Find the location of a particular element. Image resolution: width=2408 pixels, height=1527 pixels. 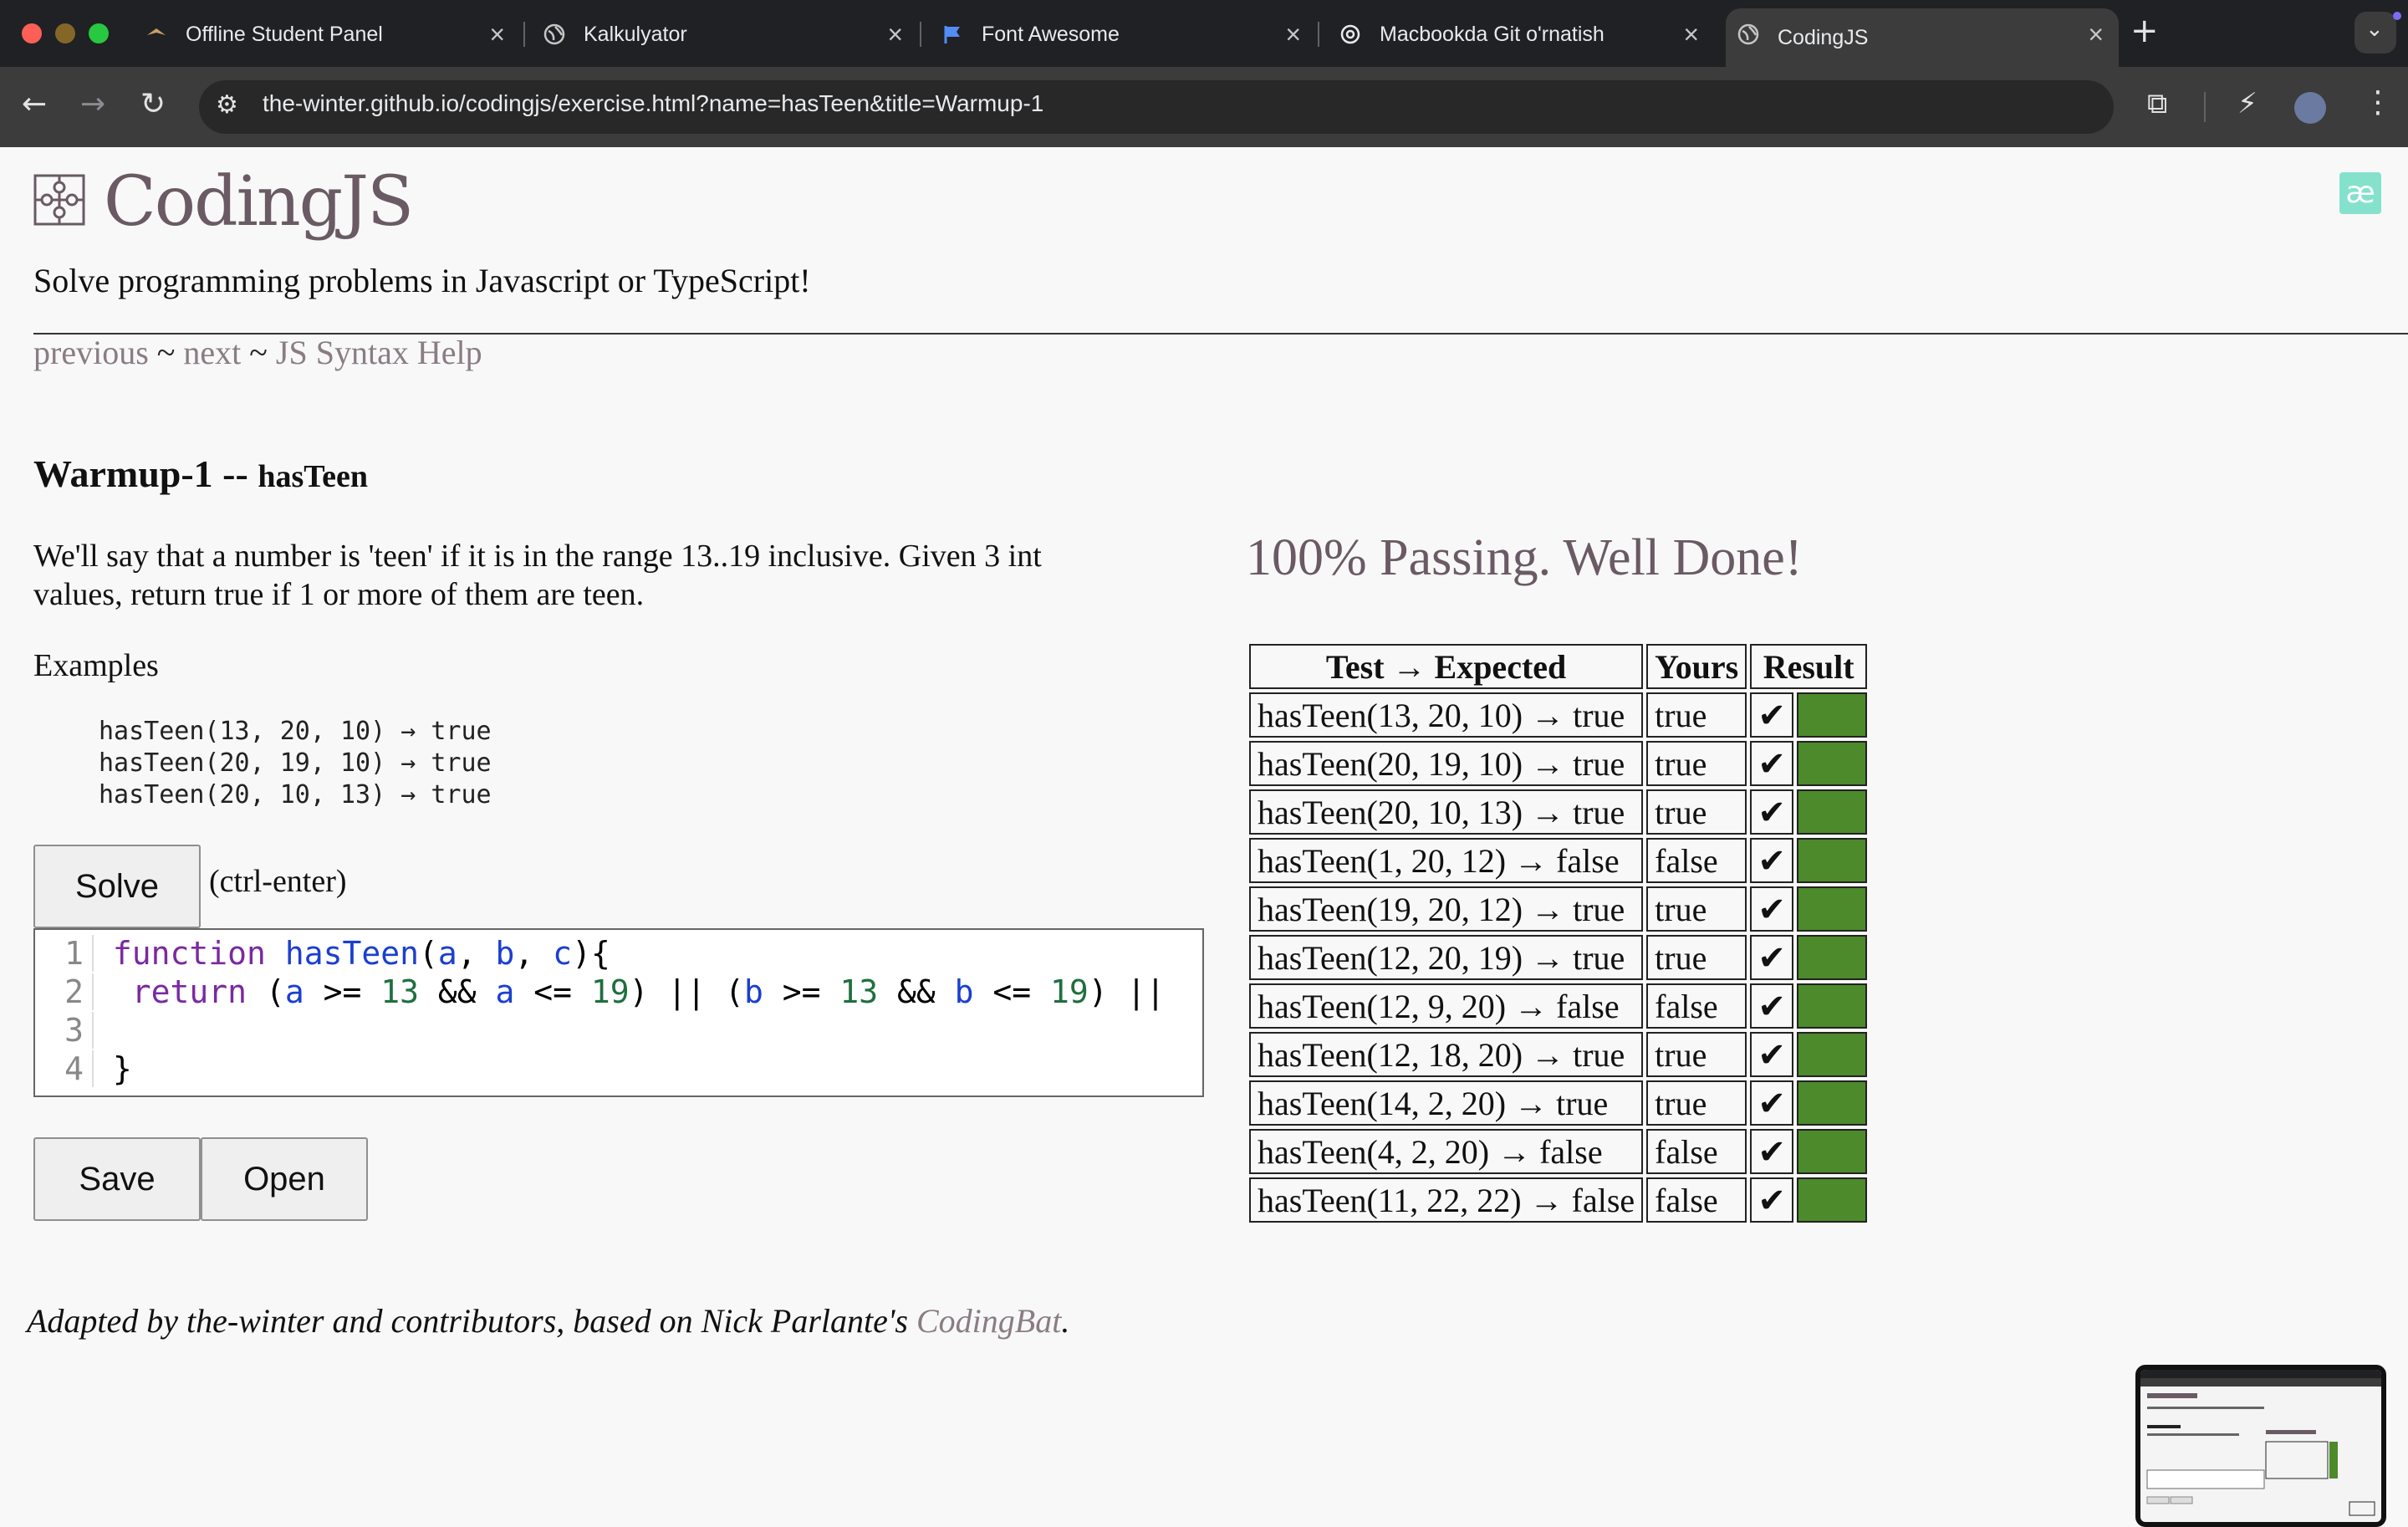

chevron-down-icon: ⌄ is located at coordinates (2374, 30).